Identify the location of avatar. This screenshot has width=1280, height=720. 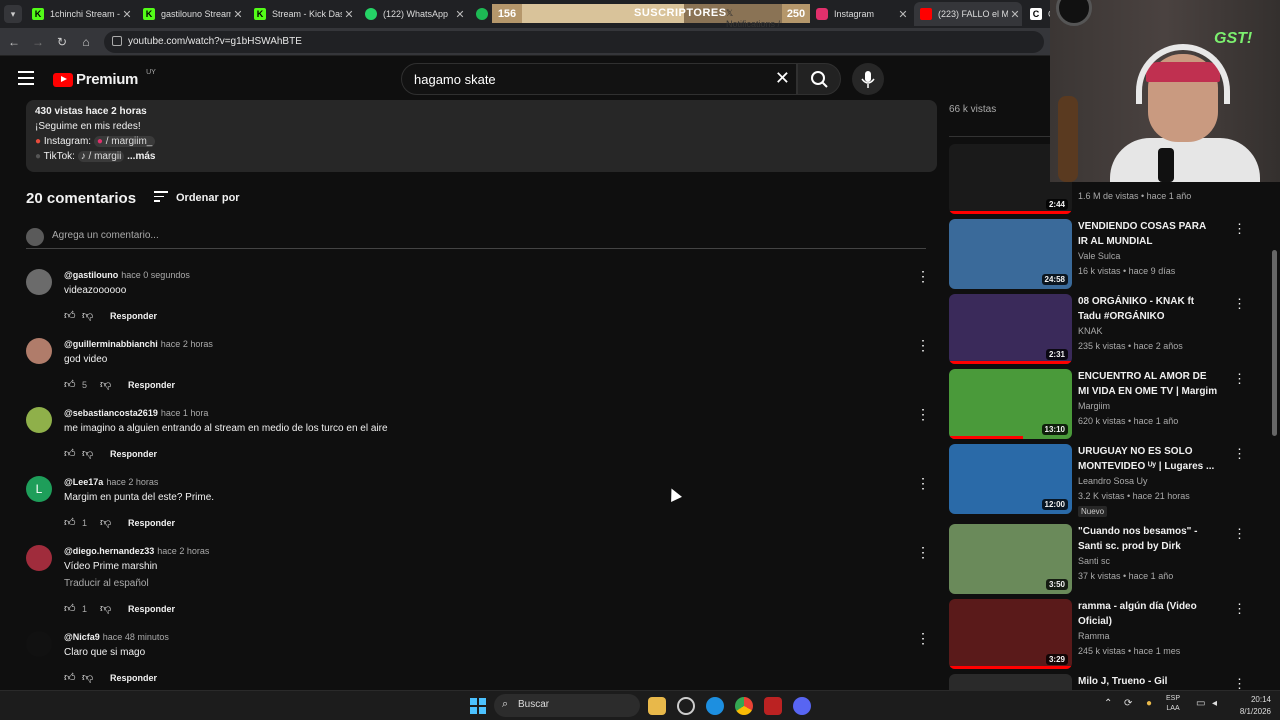
(39, 351).